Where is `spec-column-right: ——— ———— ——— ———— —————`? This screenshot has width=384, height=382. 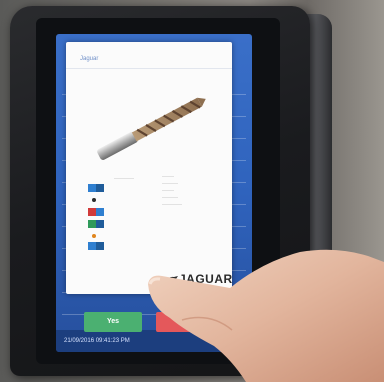 spec-column-right: ——— ———— ——— ———— ————— is located at coordinates (193, 189).